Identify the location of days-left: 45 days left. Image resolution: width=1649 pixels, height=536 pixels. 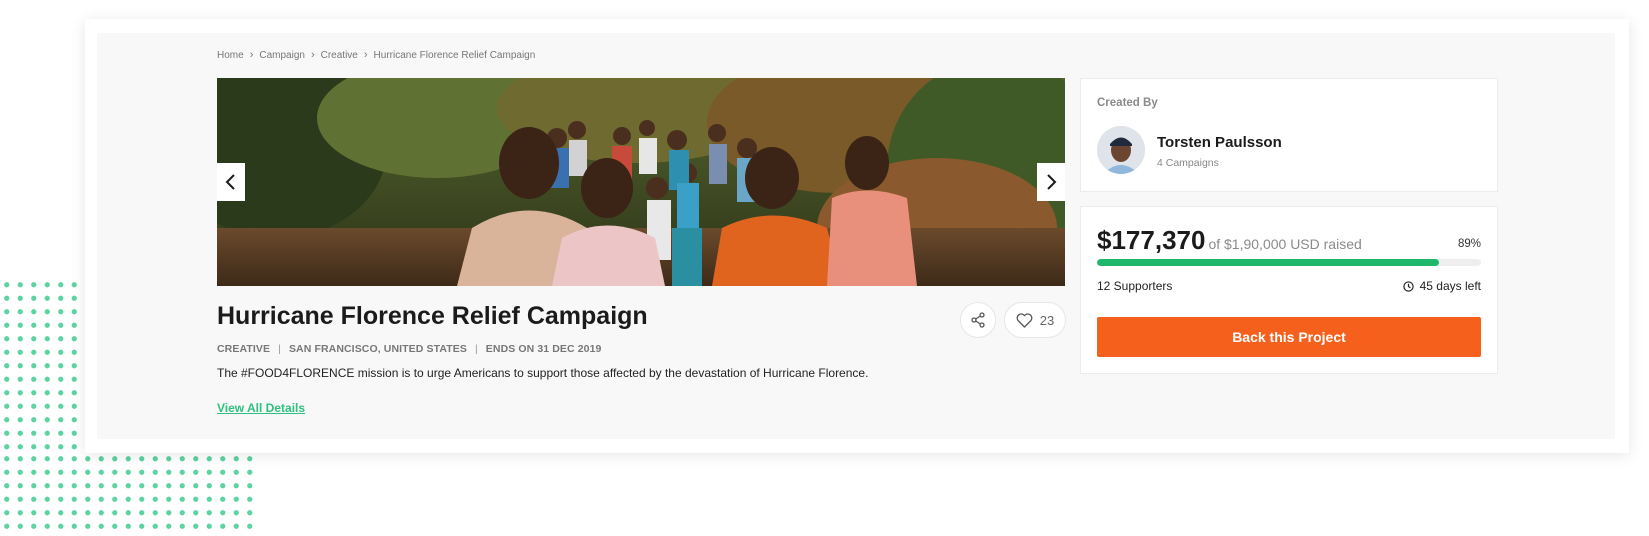
(1441, 286).